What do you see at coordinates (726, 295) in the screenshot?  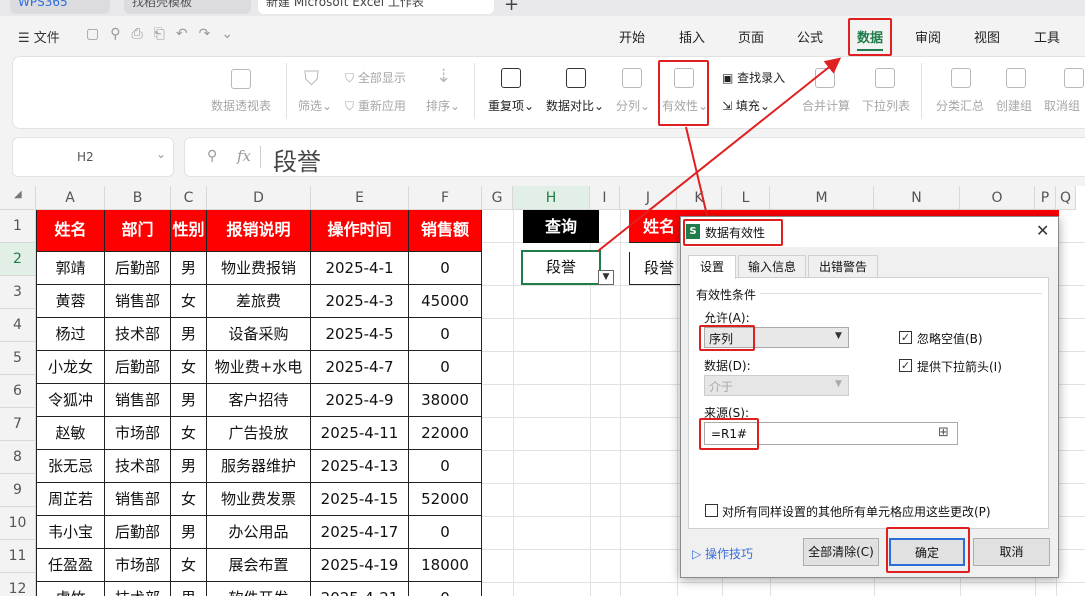 I see `group-label: 有效性条件` at bounding box center [726, 295].